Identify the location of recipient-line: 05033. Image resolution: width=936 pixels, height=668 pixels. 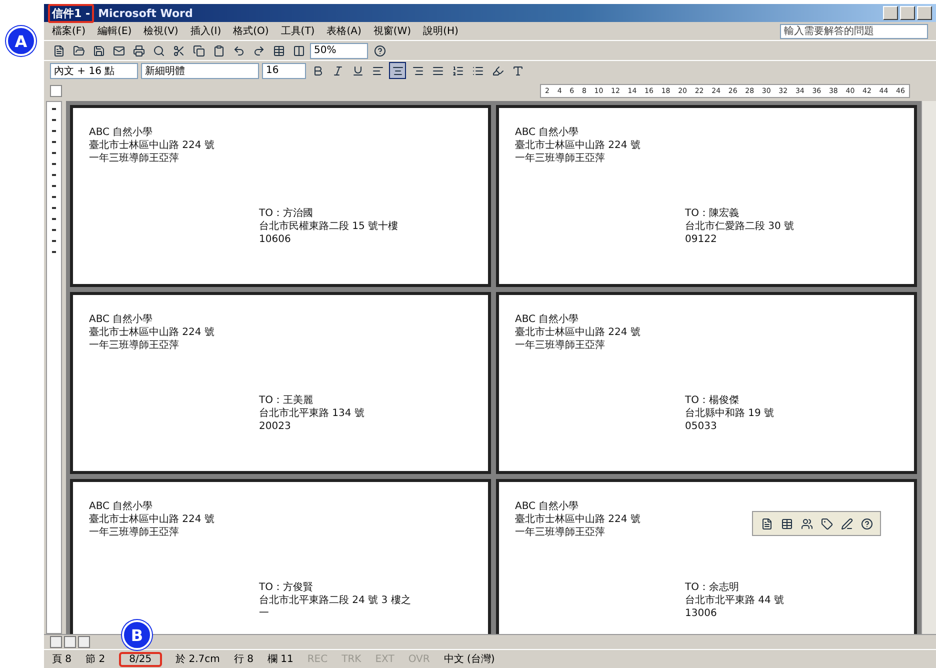
(701, 426).